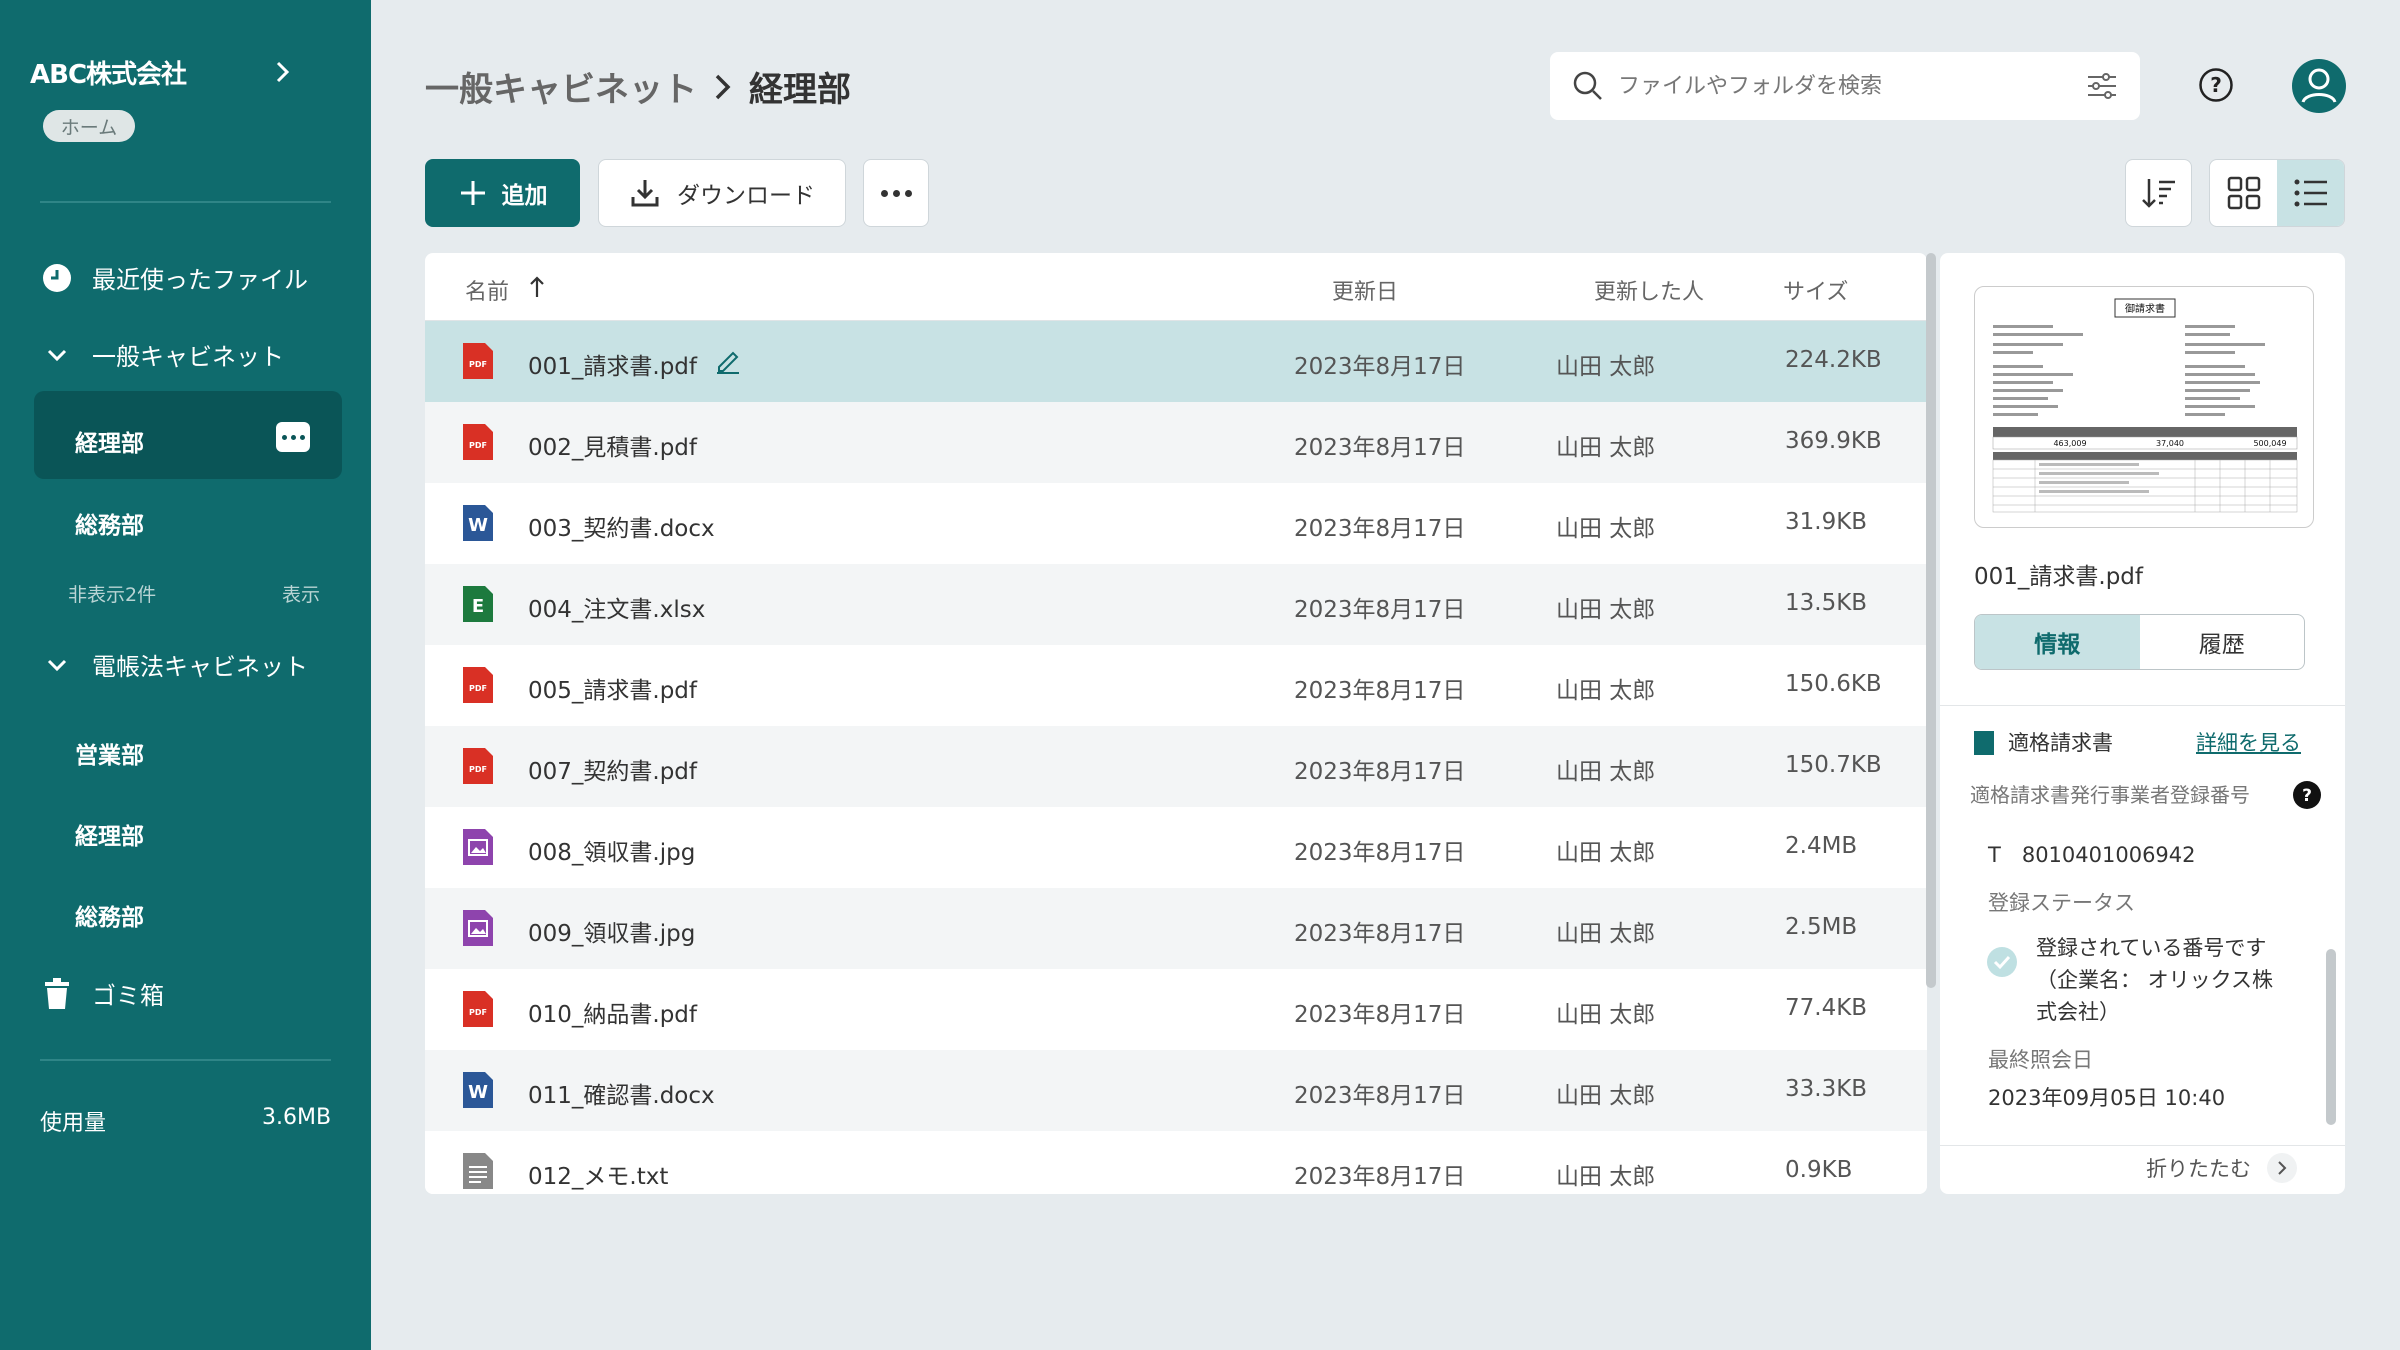  Describe the element at coordinates (612, 1012) in the screenshot. I see `file-name: 010_納品書.pdf` at that location.